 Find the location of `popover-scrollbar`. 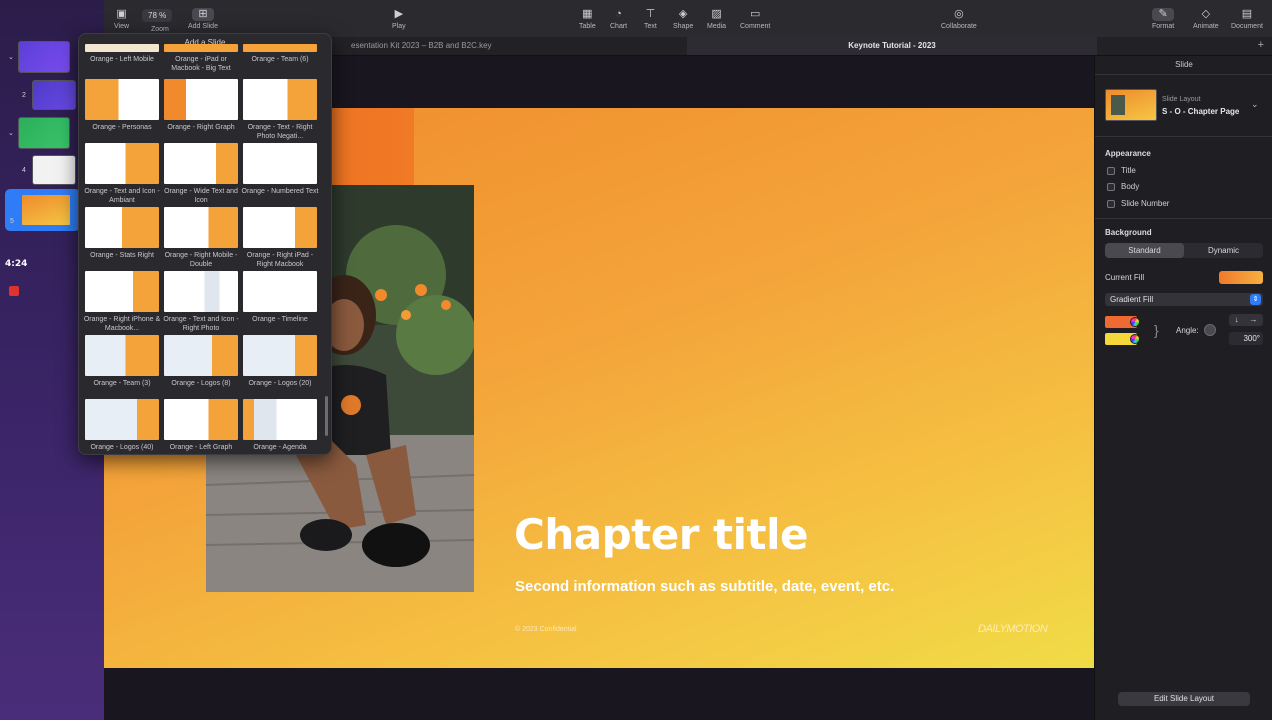

popover-scrollbar is located at coordinates (326, 416).